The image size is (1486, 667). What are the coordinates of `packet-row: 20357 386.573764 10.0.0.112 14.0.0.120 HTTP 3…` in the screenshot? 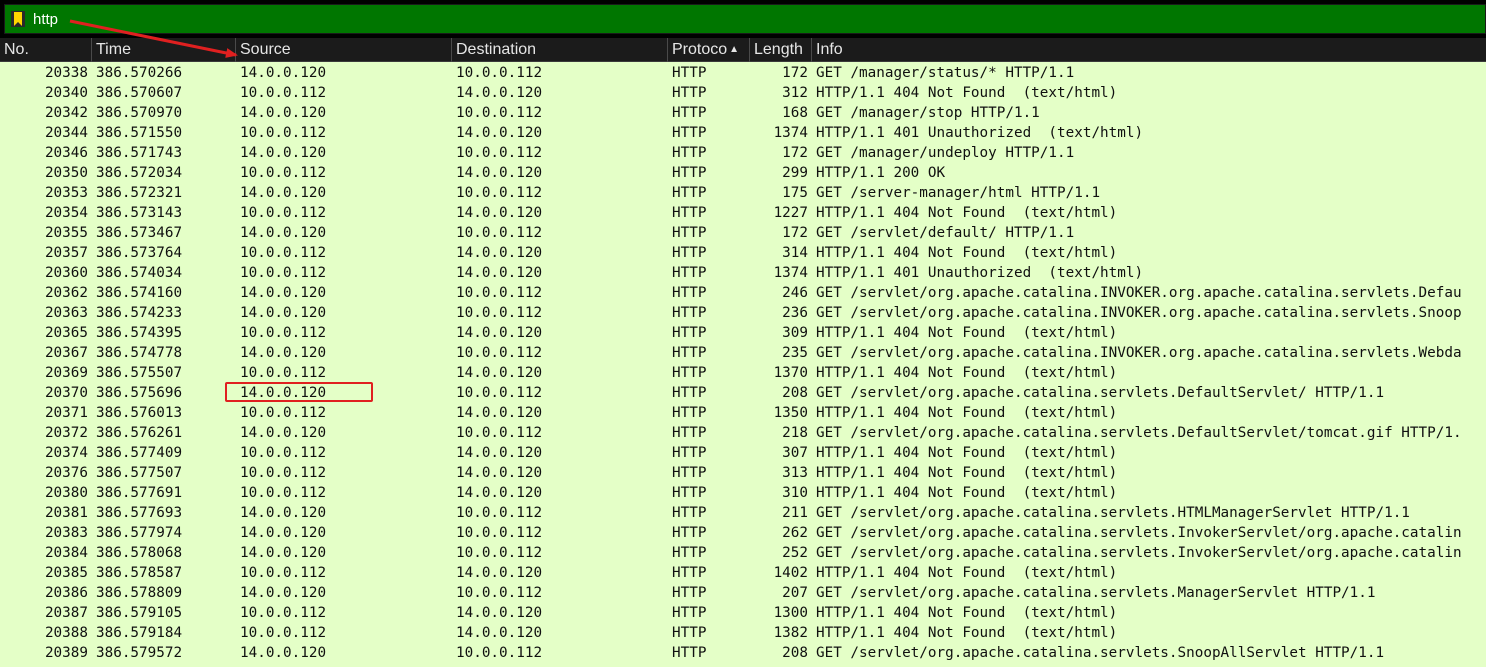 It's located at (743, 253).